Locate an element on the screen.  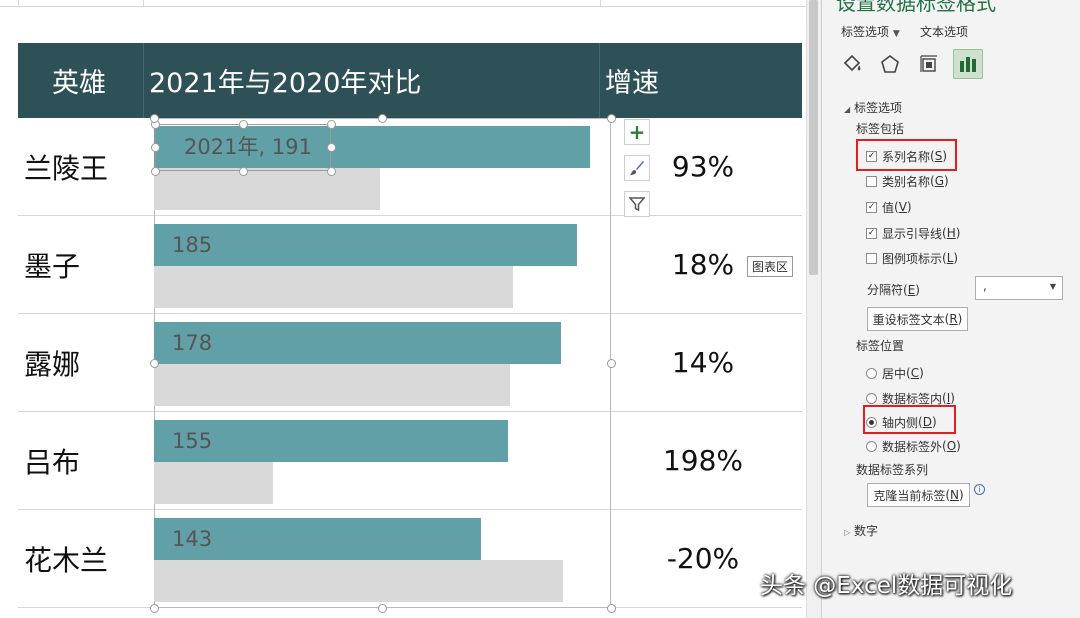
growth-value: 14% is located at coordinates (703, 362).